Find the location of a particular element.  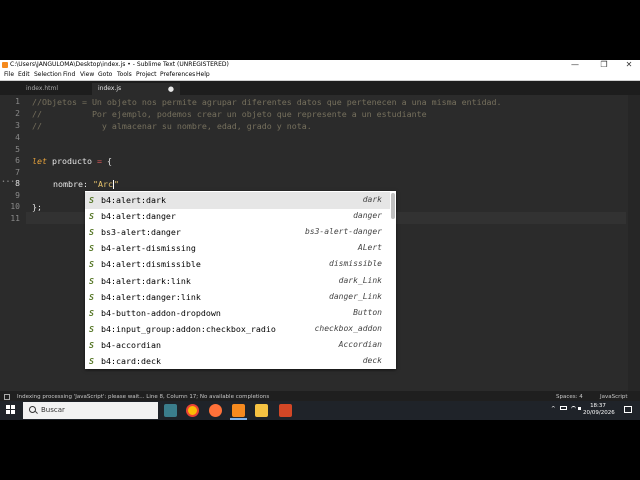

autocomplete-scrollbar is located at coordinates (393, 206).